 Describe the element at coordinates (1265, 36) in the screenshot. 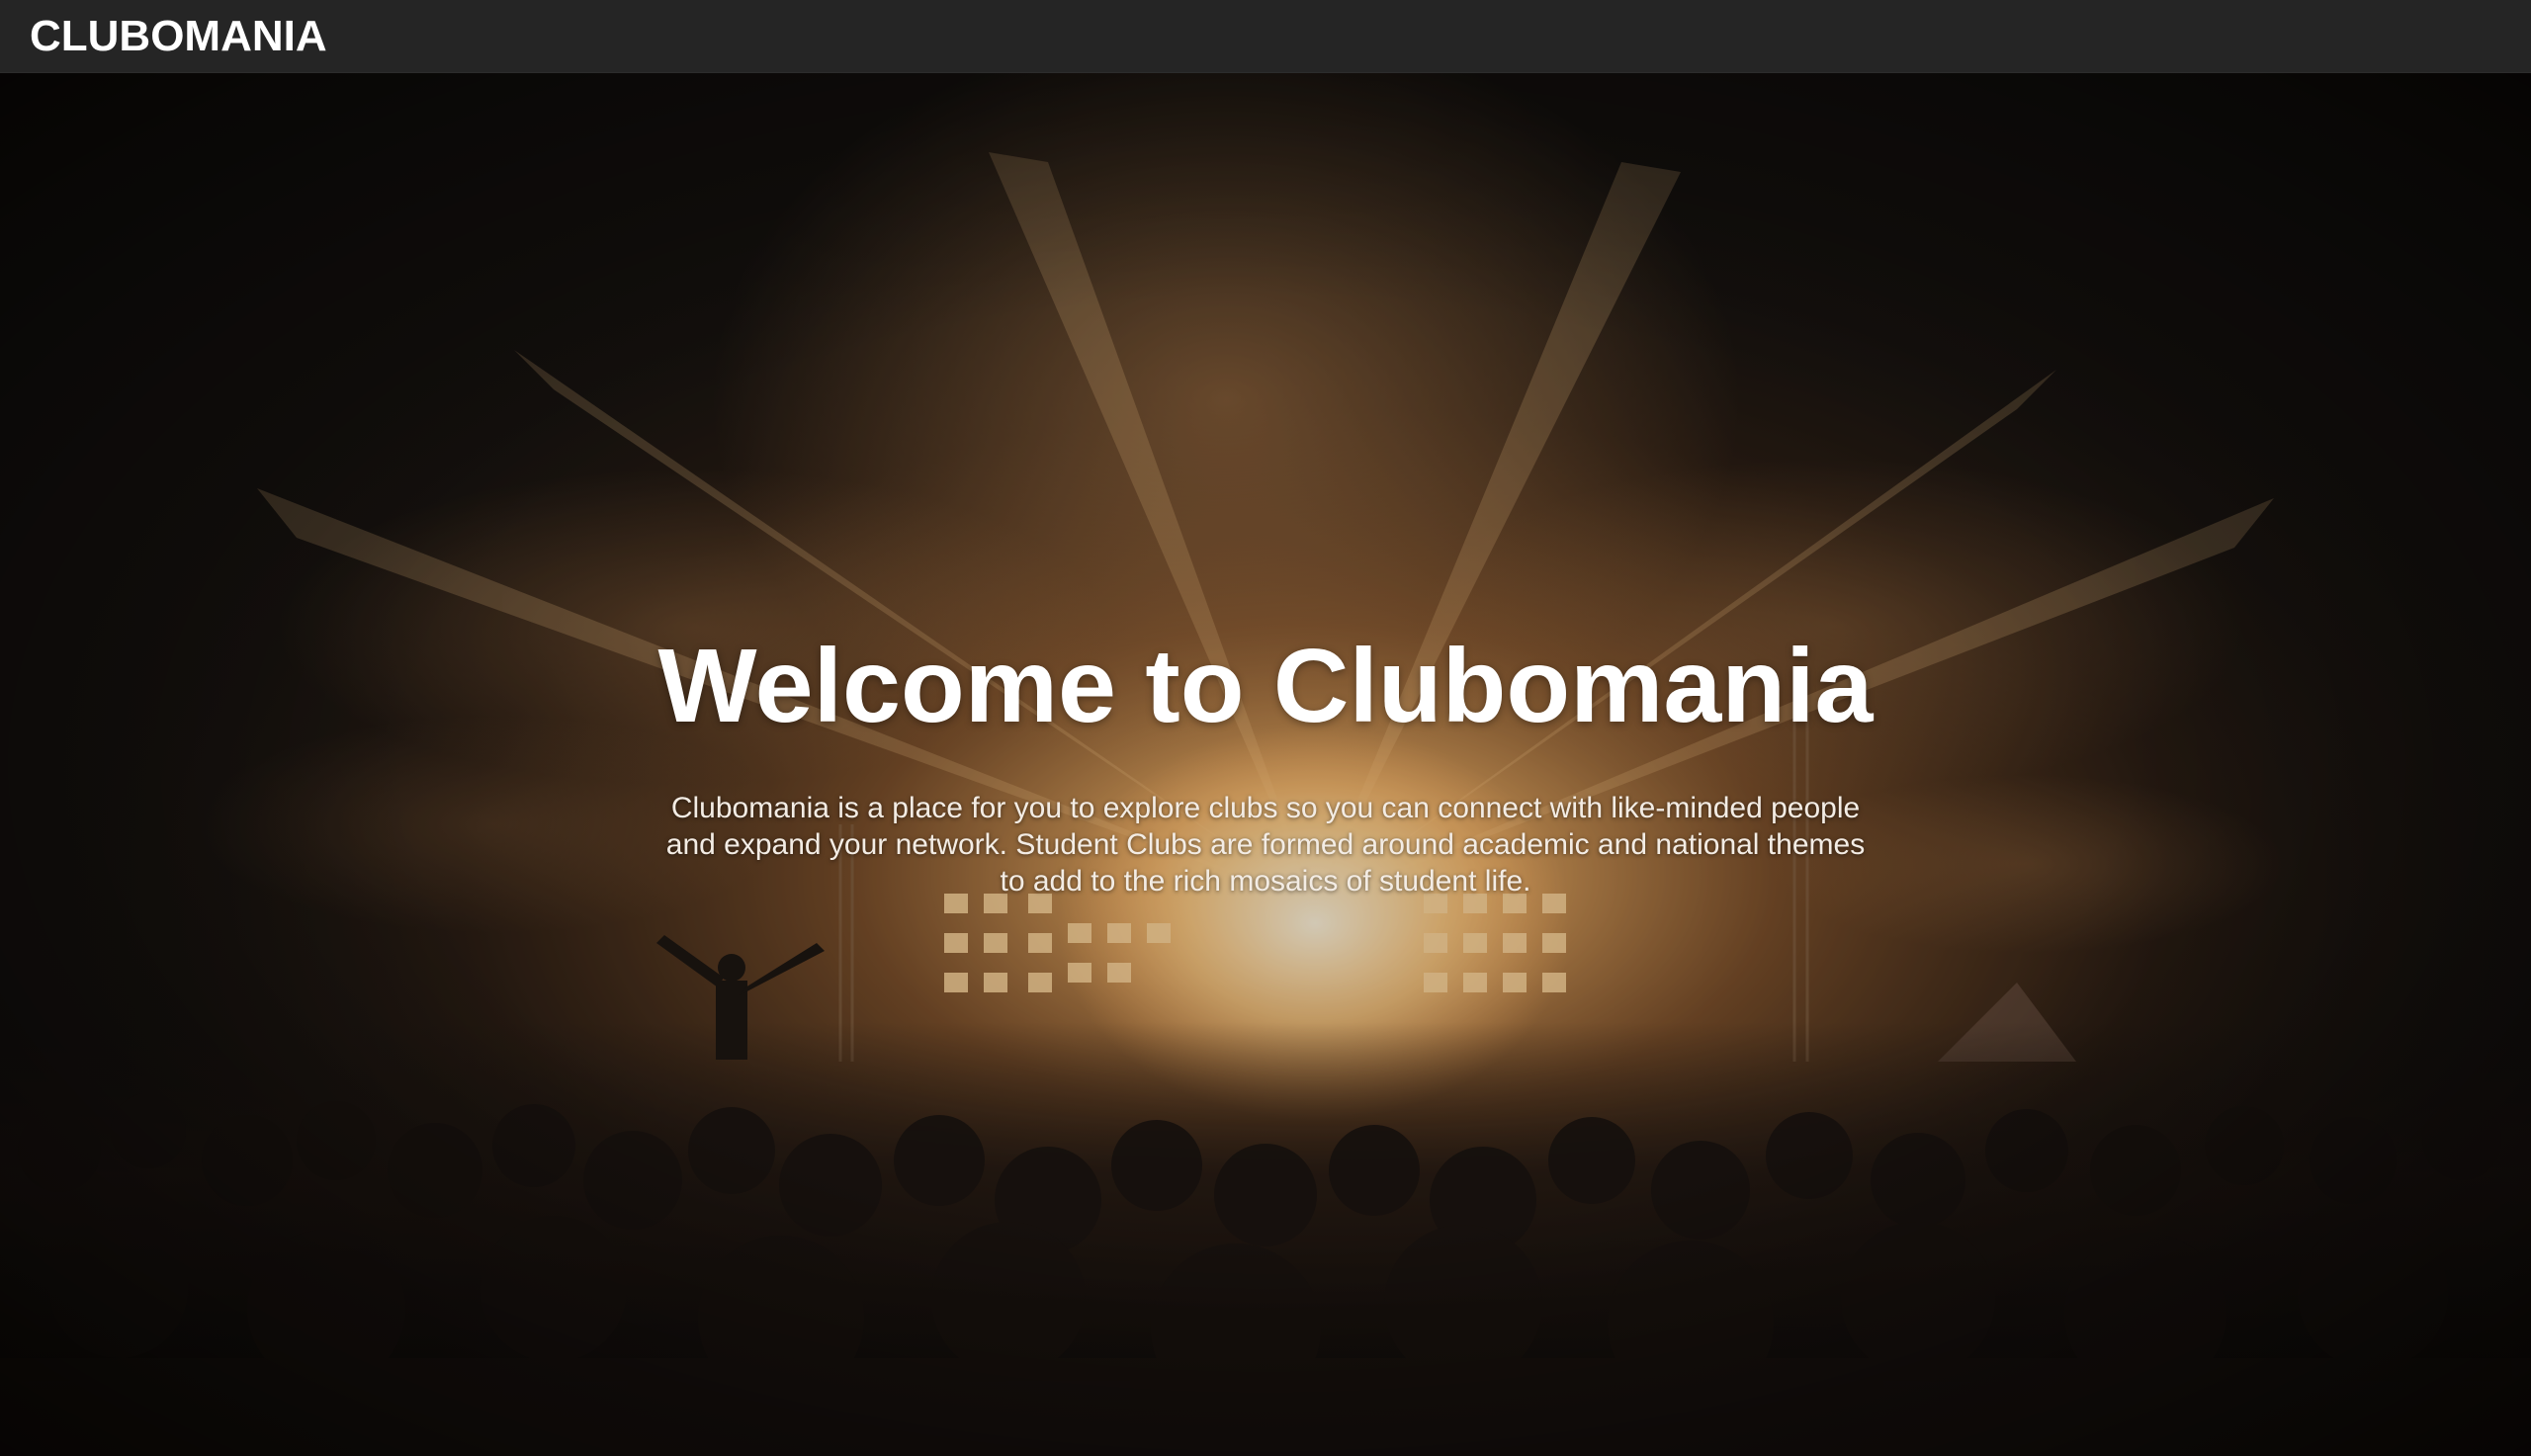

I see `top-navbar: CLUBOMANIA` at that location.